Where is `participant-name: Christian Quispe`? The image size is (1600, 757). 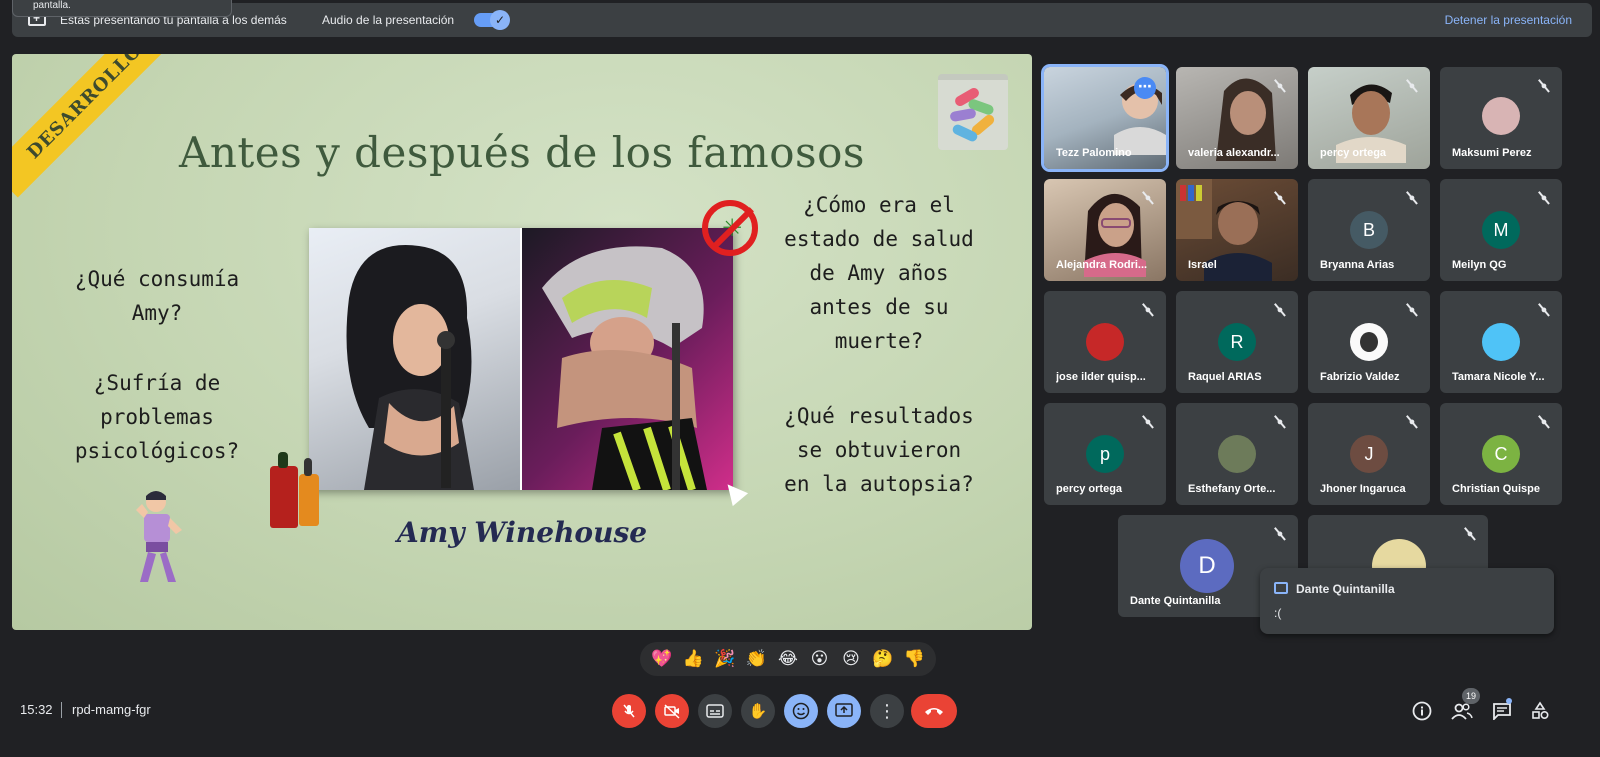 participant-name: Christian Quispe is located at coordinates (1496, 489).